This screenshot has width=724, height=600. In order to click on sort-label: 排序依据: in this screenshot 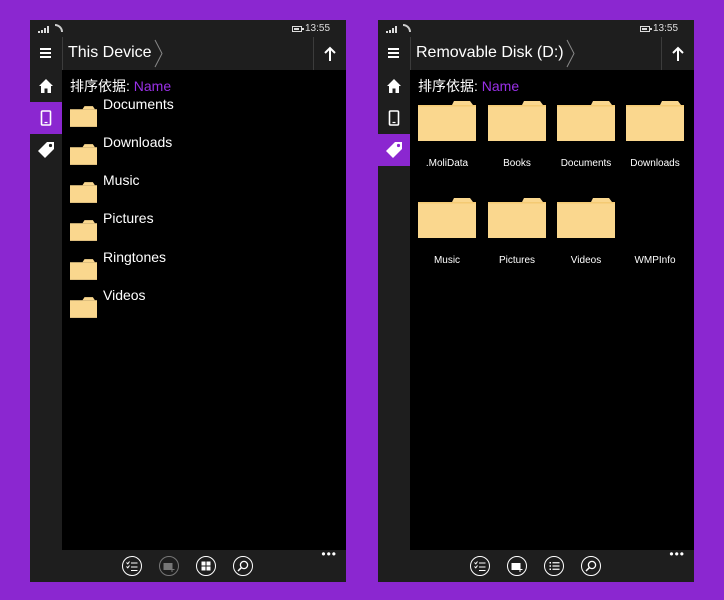, I will do `click(448, 86)`.